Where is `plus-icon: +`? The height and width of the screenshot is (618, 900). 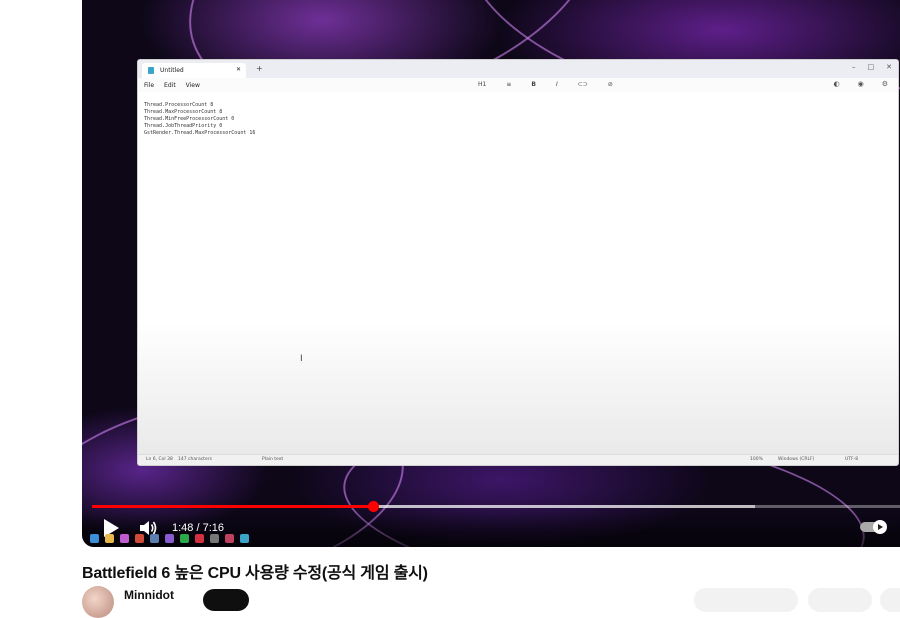 plus-icon: + is located at coordinates (259, 68).